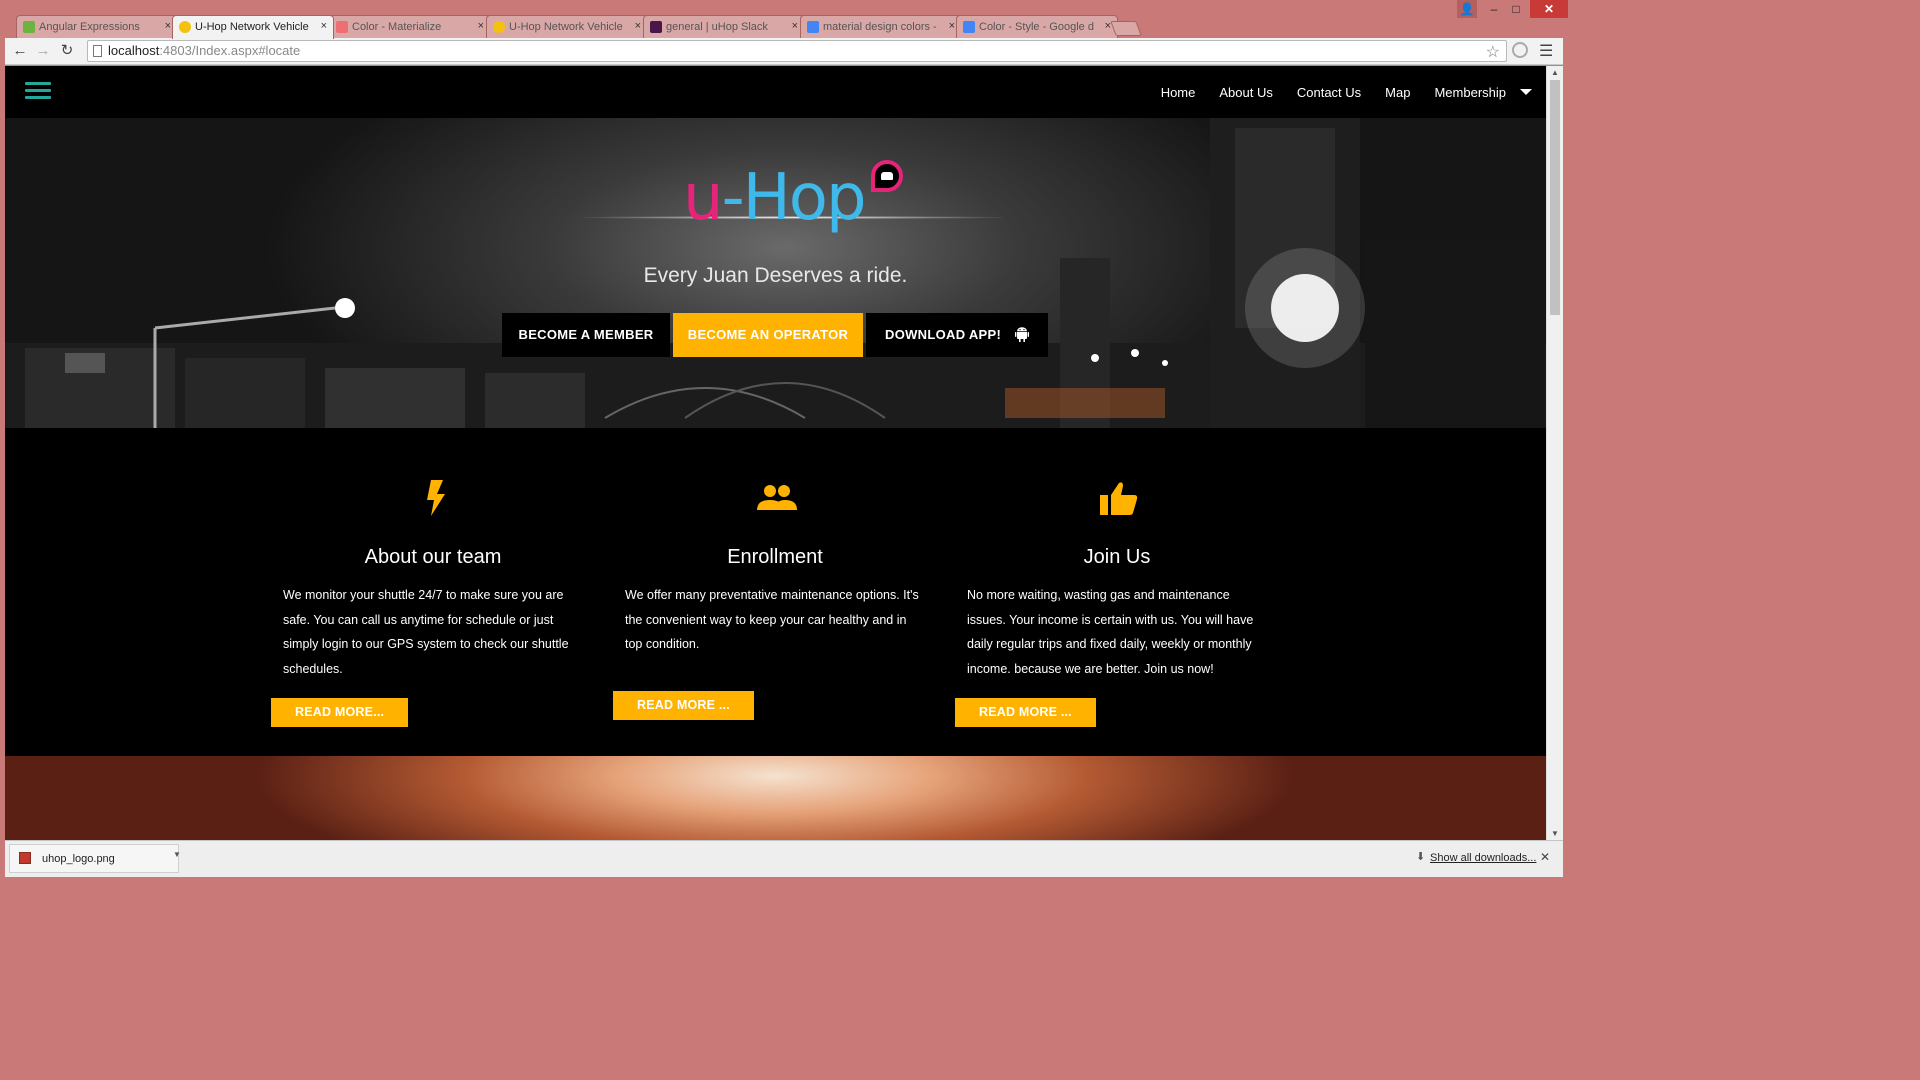  I want to click on logo-wordmark: u-Hop, so click(775, 198).